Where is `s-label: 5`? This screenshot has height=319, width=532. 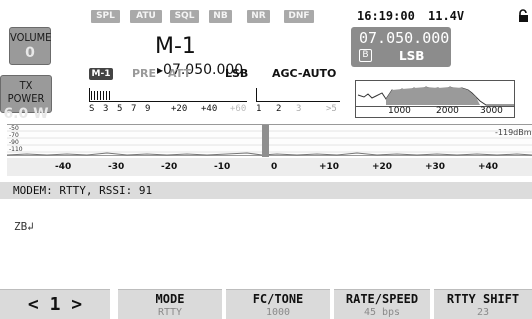
s-label: 5 is located at coordinates (120, 109).